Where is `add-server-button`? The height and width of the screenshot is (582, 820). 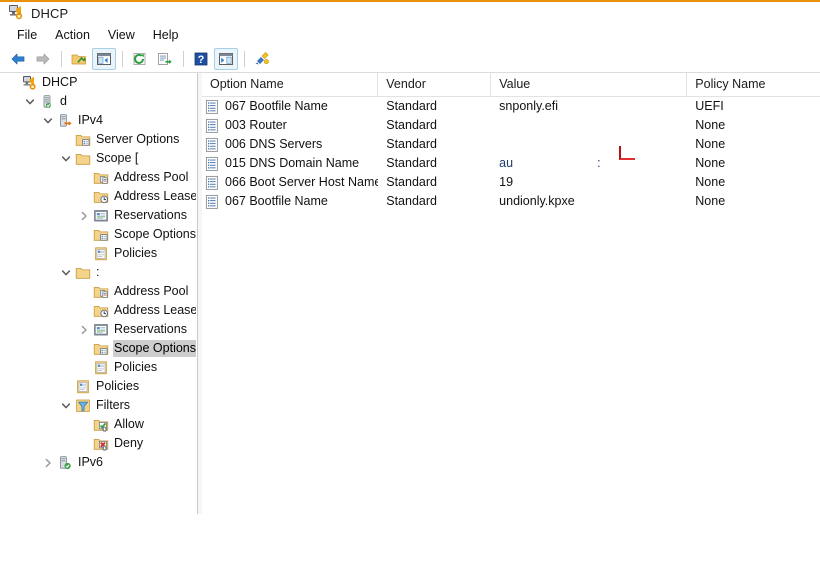 add-server-button is located at coordinates (262, 59).